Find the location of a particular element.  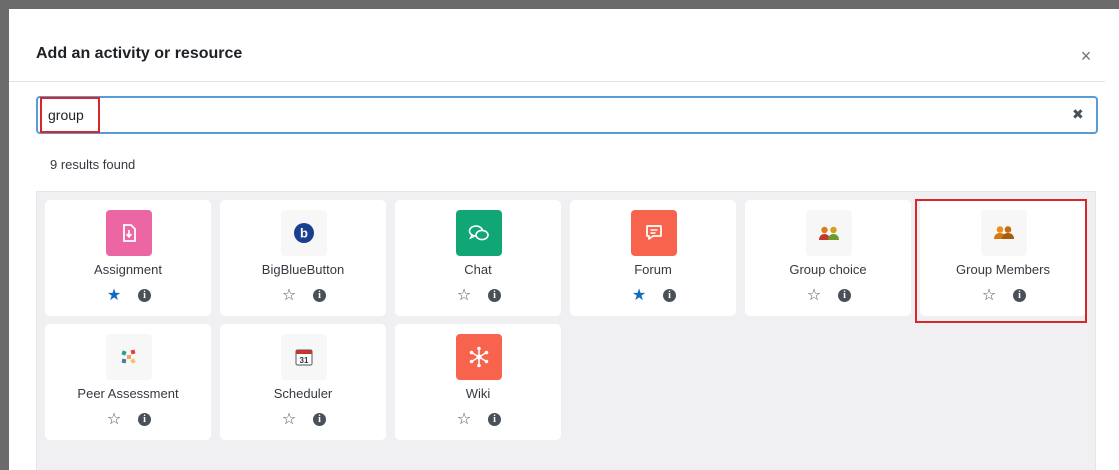

activity-card-scheduler: 31 Scheduler ☆ i is located at coordinates (303, 382).